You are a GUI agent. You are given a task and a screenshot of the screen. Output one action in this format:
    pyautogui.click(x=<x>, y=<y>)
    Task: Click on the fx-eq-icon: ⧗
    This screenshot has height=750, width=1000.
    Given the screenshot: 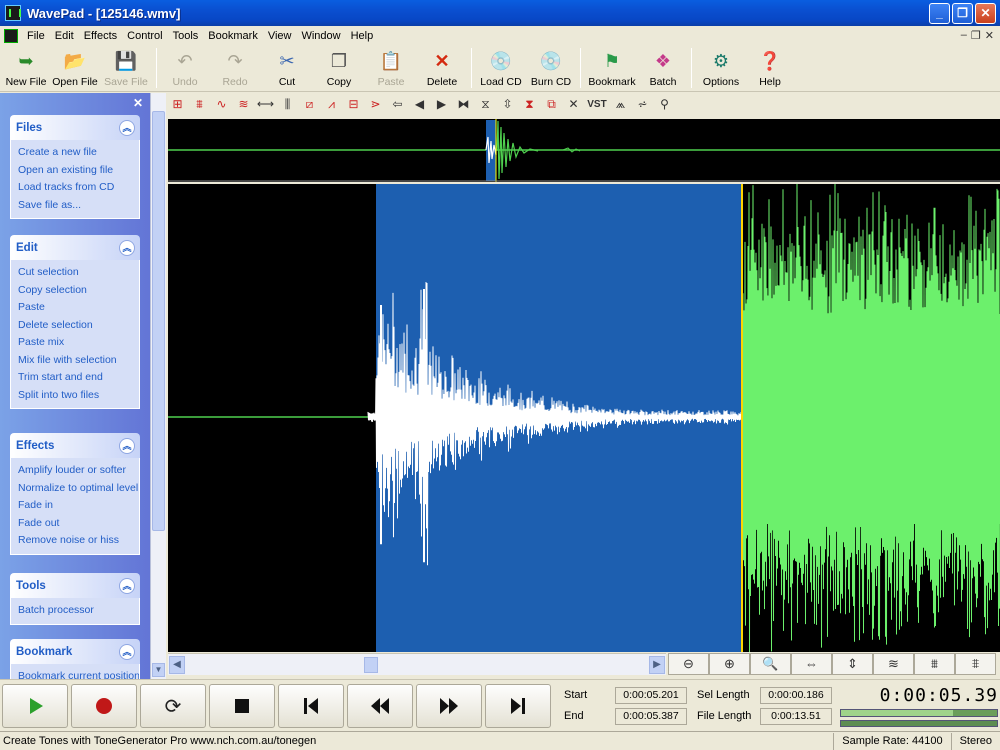 What is the action you would take?
    pyautogui.click(x=529, y=104)
    